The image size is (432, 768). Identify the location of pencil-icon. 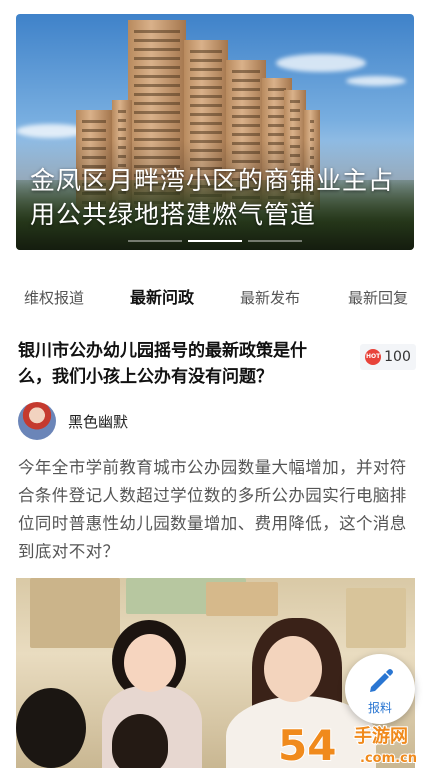
(381, 680).